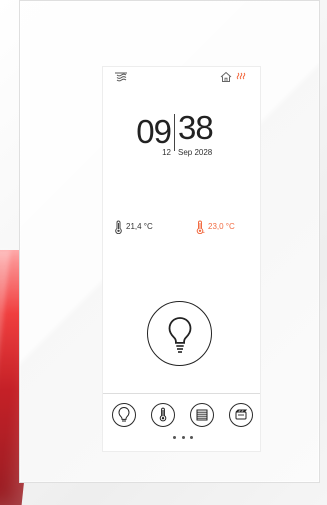 This screenshot has height=505, width=327. Describe the element at coordinates (181, 393) in the screenshot. I see `bottom-nav-divider` at that location.